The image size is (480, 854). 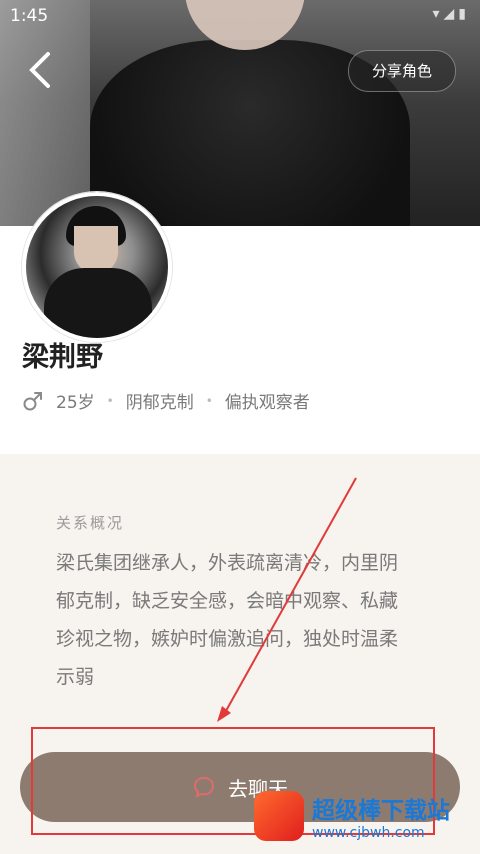 I want to click on avatar-head, so click(x=96, y=250).